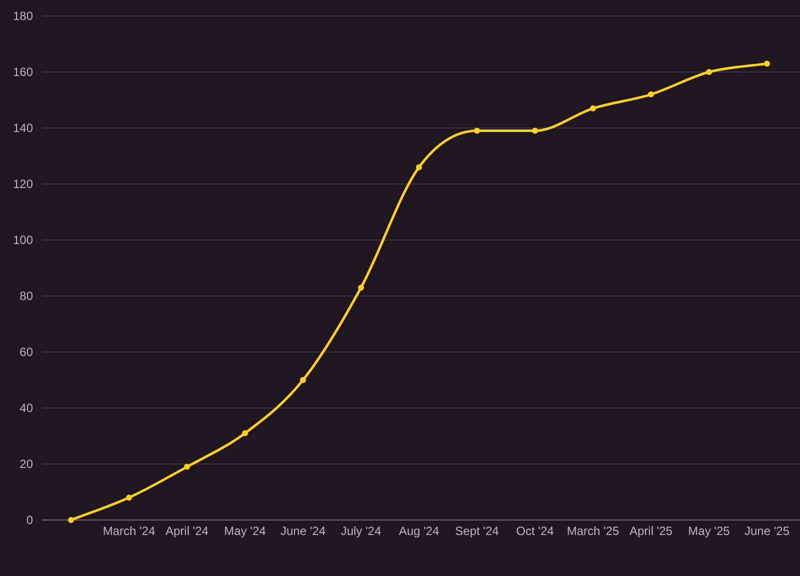 The image size is (800, 576). I want to click on x-axis-label: May '24, so click(245, 531).